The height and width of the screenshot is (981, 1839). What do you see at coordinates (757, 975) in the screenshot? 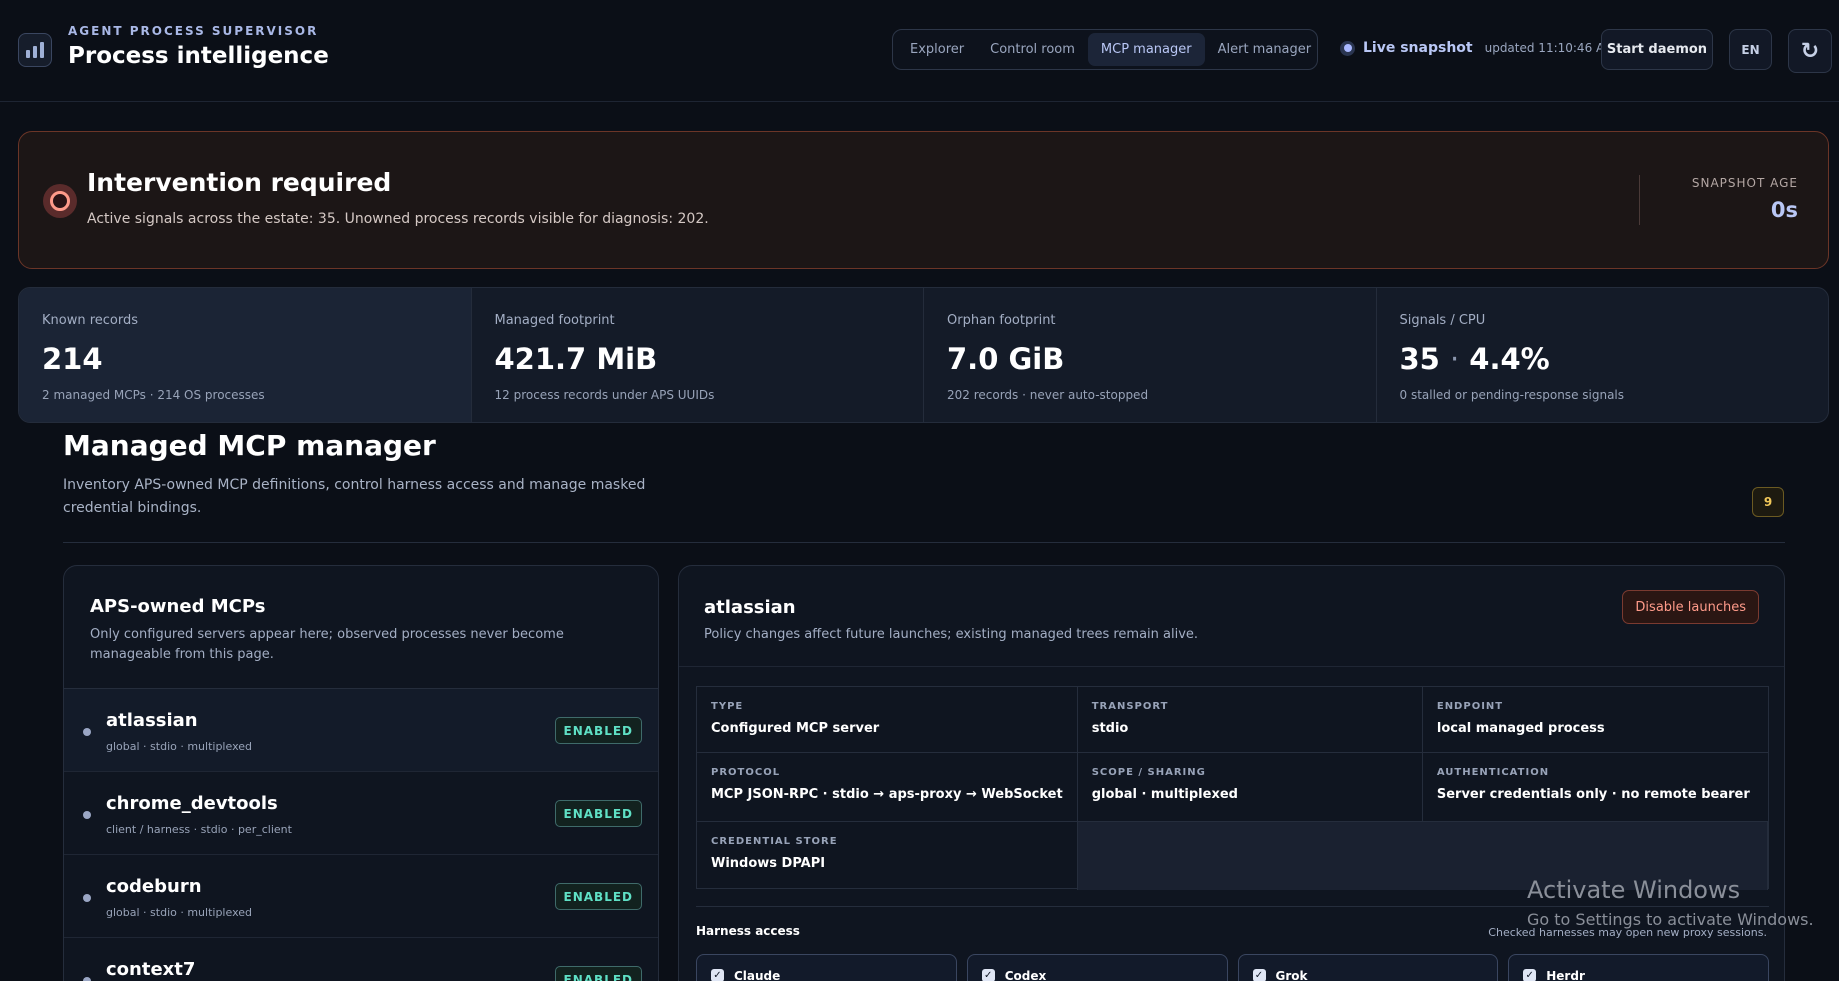
I see `harness-label: Claude` at bounding box center [757, 975].